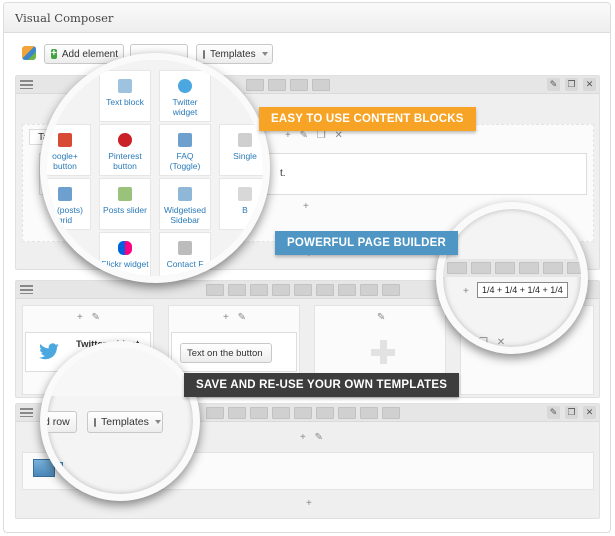 Image resolution: width=615 pixels, height=536 pixels. I want to click on tab-controls: + ✎ ❐ ✕, so click(315, 135).